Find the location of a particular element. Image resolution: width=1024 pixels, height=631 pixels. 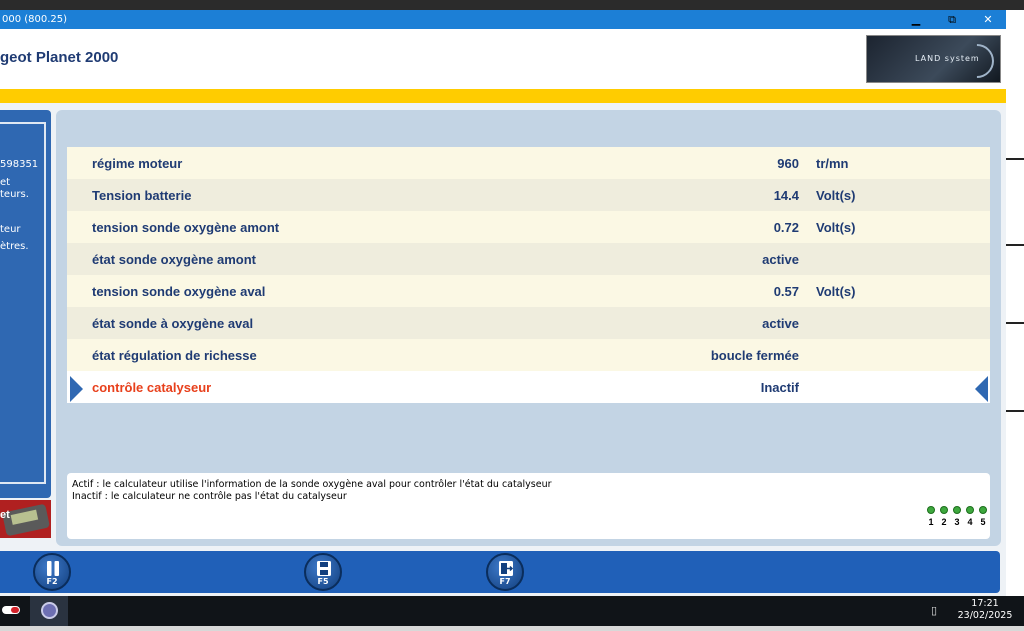

step-number: 4 is located at coordinates (970, 522).